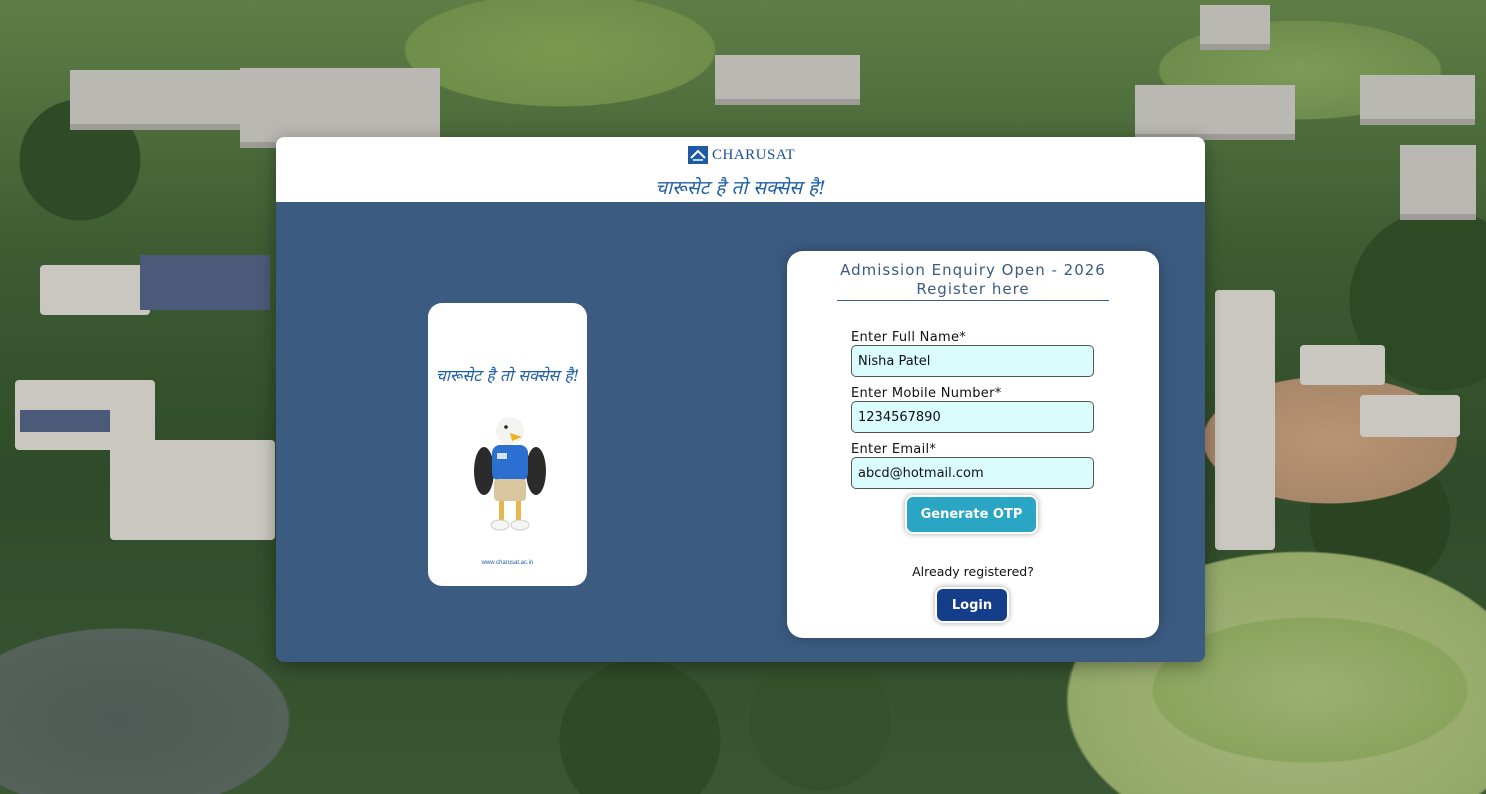 The height and width of the screenshot is (794, 1486). Describe the element at coordinates (972, 605) in the screenshot. I see `login-button: Login` at that location.